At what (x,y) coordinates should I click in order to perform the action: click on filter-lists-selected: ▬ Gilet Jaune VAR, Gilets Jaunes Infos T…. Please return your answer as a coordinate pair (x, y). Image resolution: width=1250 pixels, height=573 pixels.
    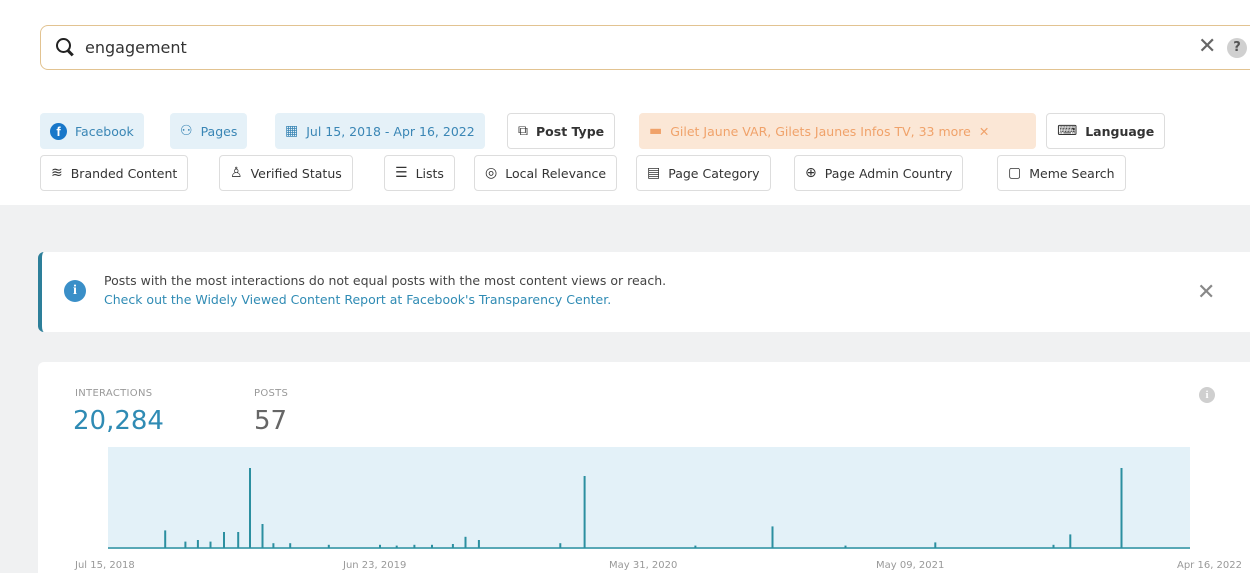
    Looking at the image, I should click on (837, 131).